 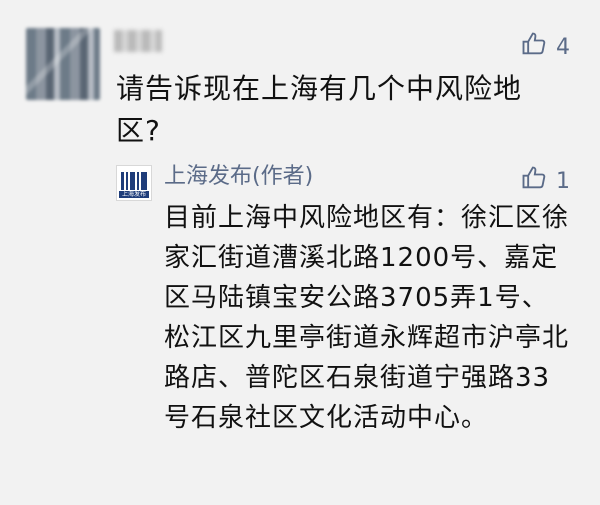 I want to click on user-avatar, so click(x=63, y=64).